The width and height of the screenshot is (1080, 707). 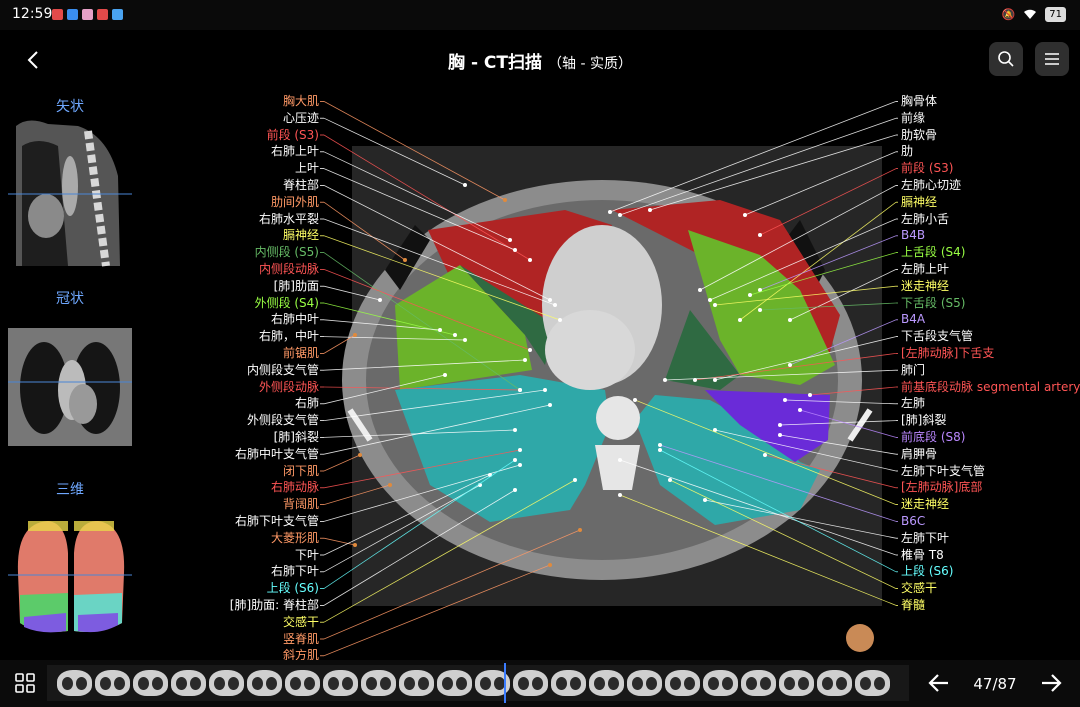 I want to click on annotation-label: 前缘, so click(x=990, y=118).